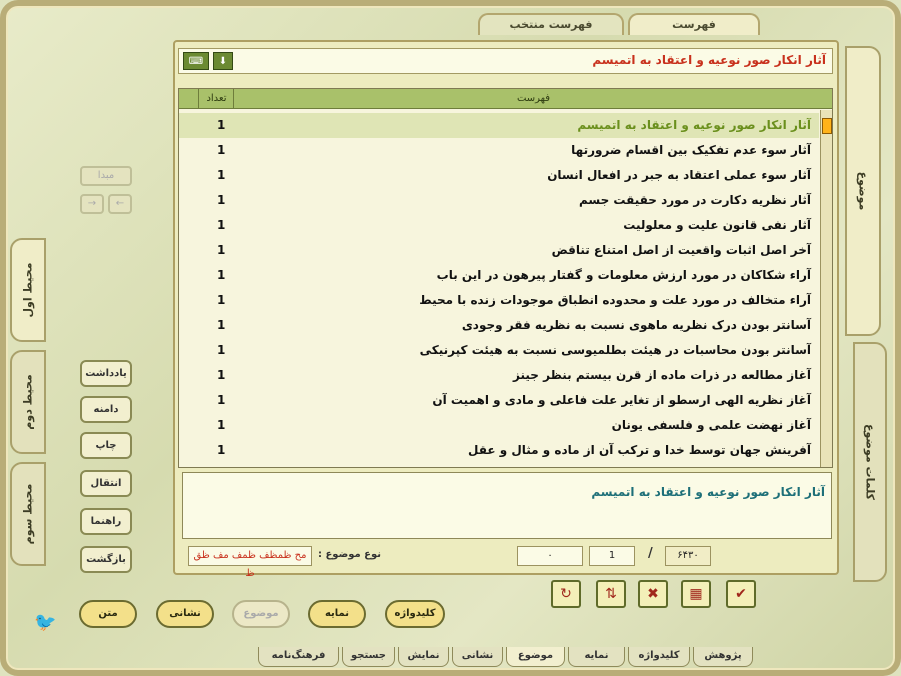 This screenshot has width=901, height=676. I want to click on type-value-field: مح ظمظف ظمف مف ظق ظ, so click(250, 562).